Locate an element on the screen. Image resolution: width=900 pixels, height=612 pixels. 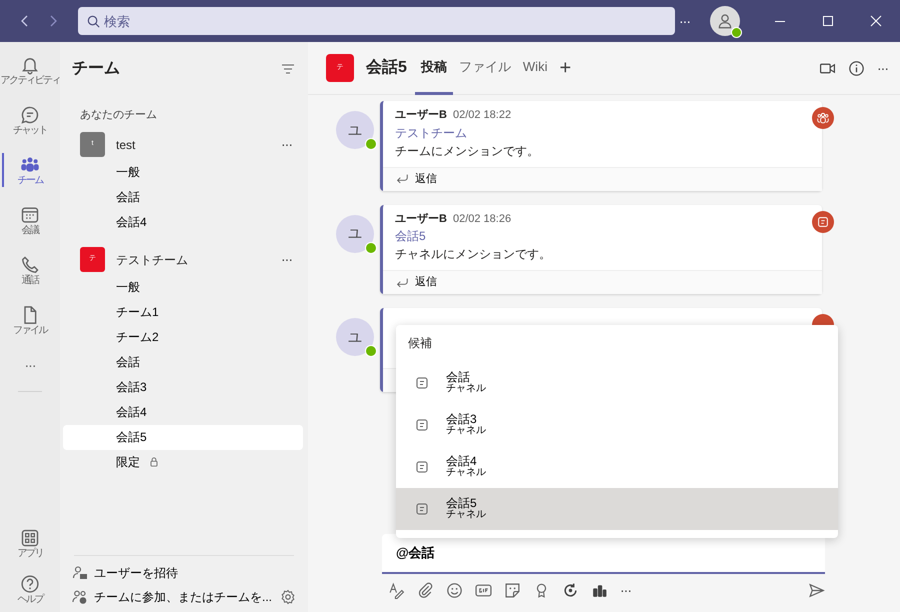
calendar-icon is located at coordinates (30, 214).